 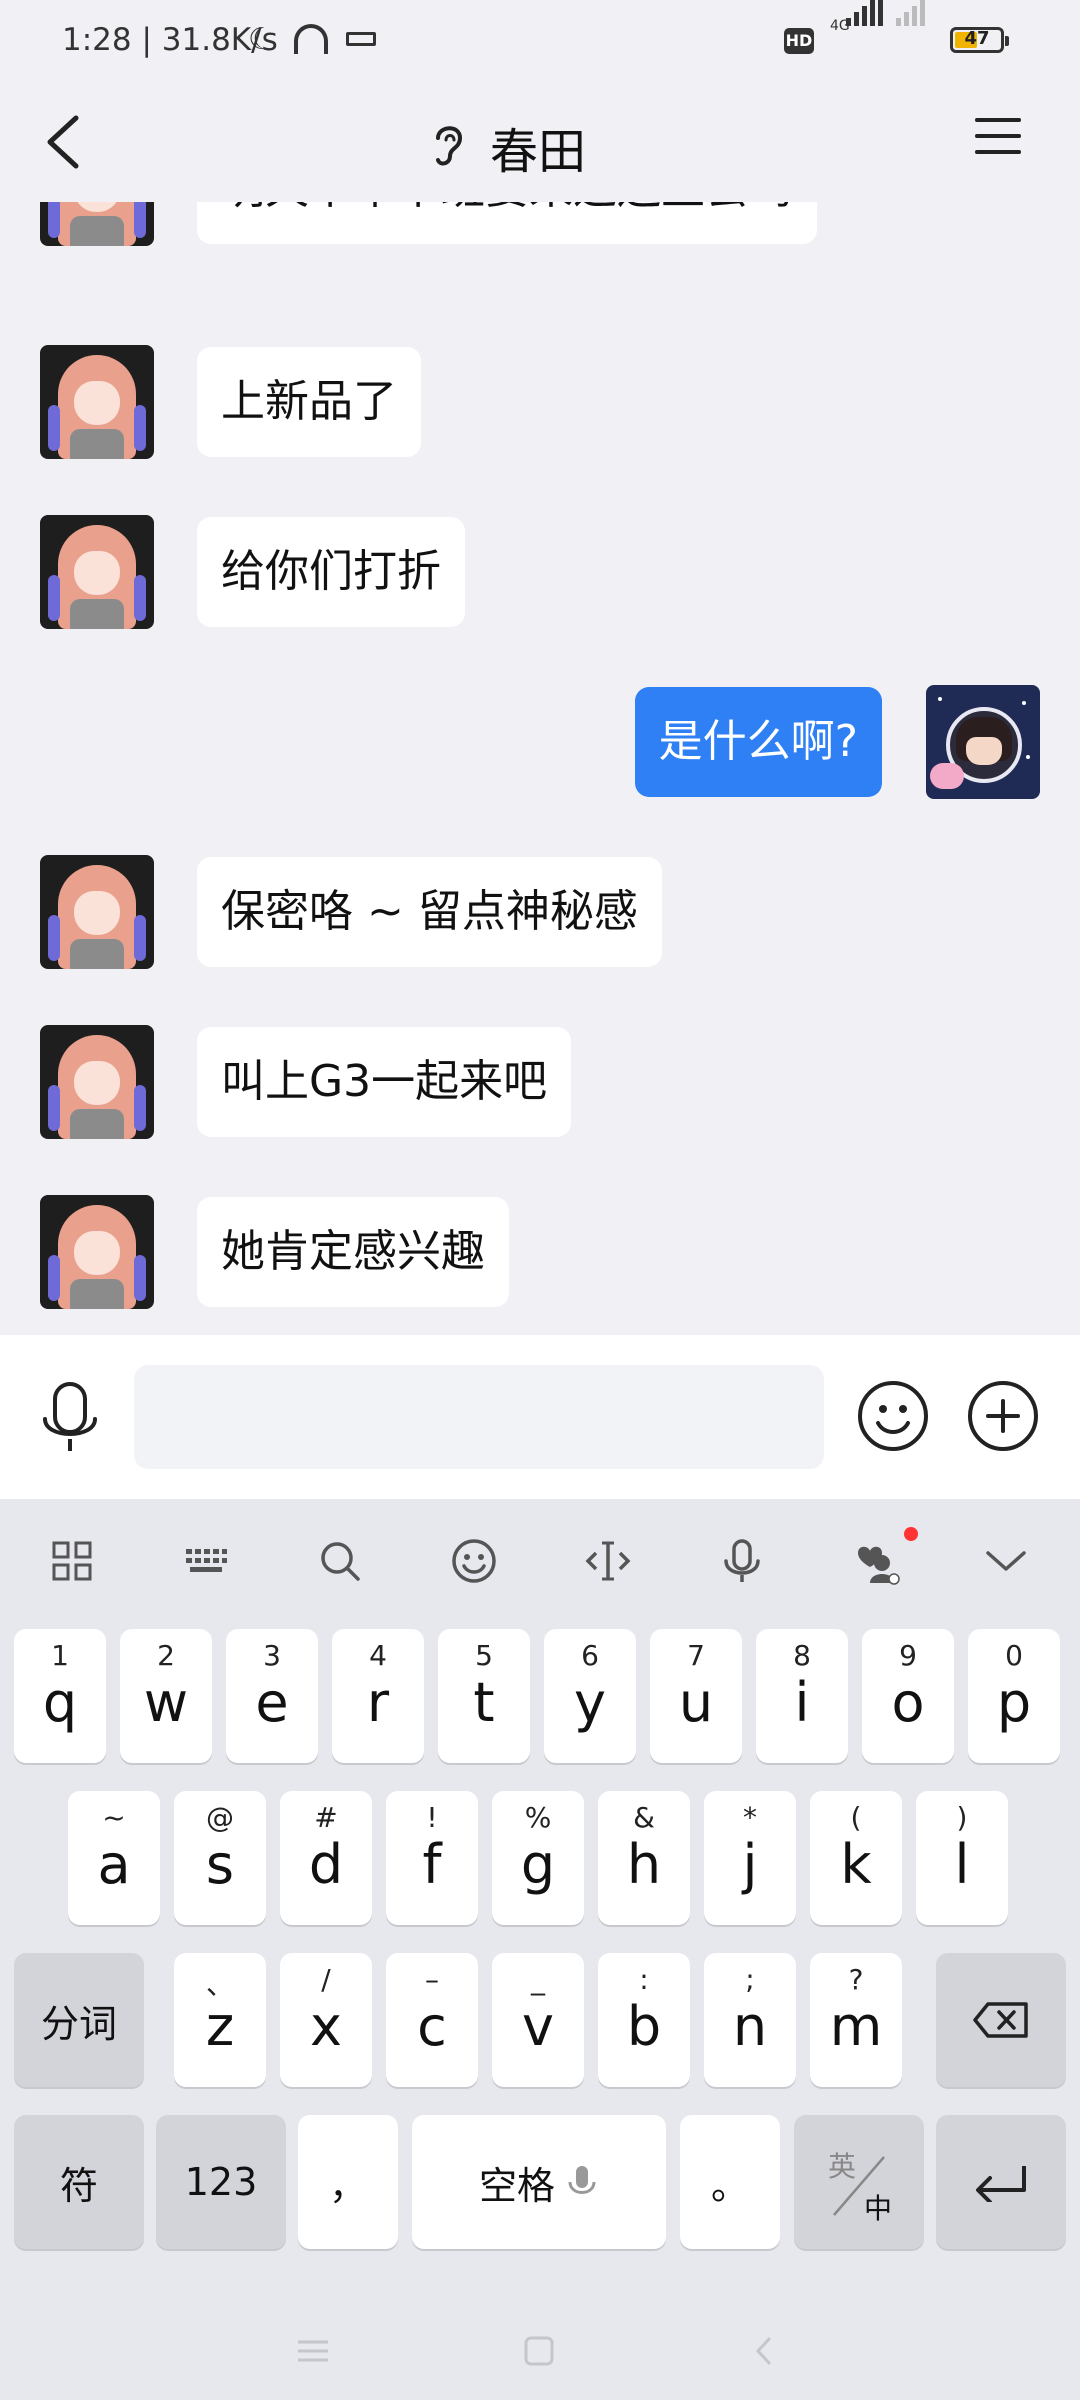 What do you see at coordinates (309, 402) in the screenshot?
I see `message-bubble: 上新品了` at bounding box center [309, 402].